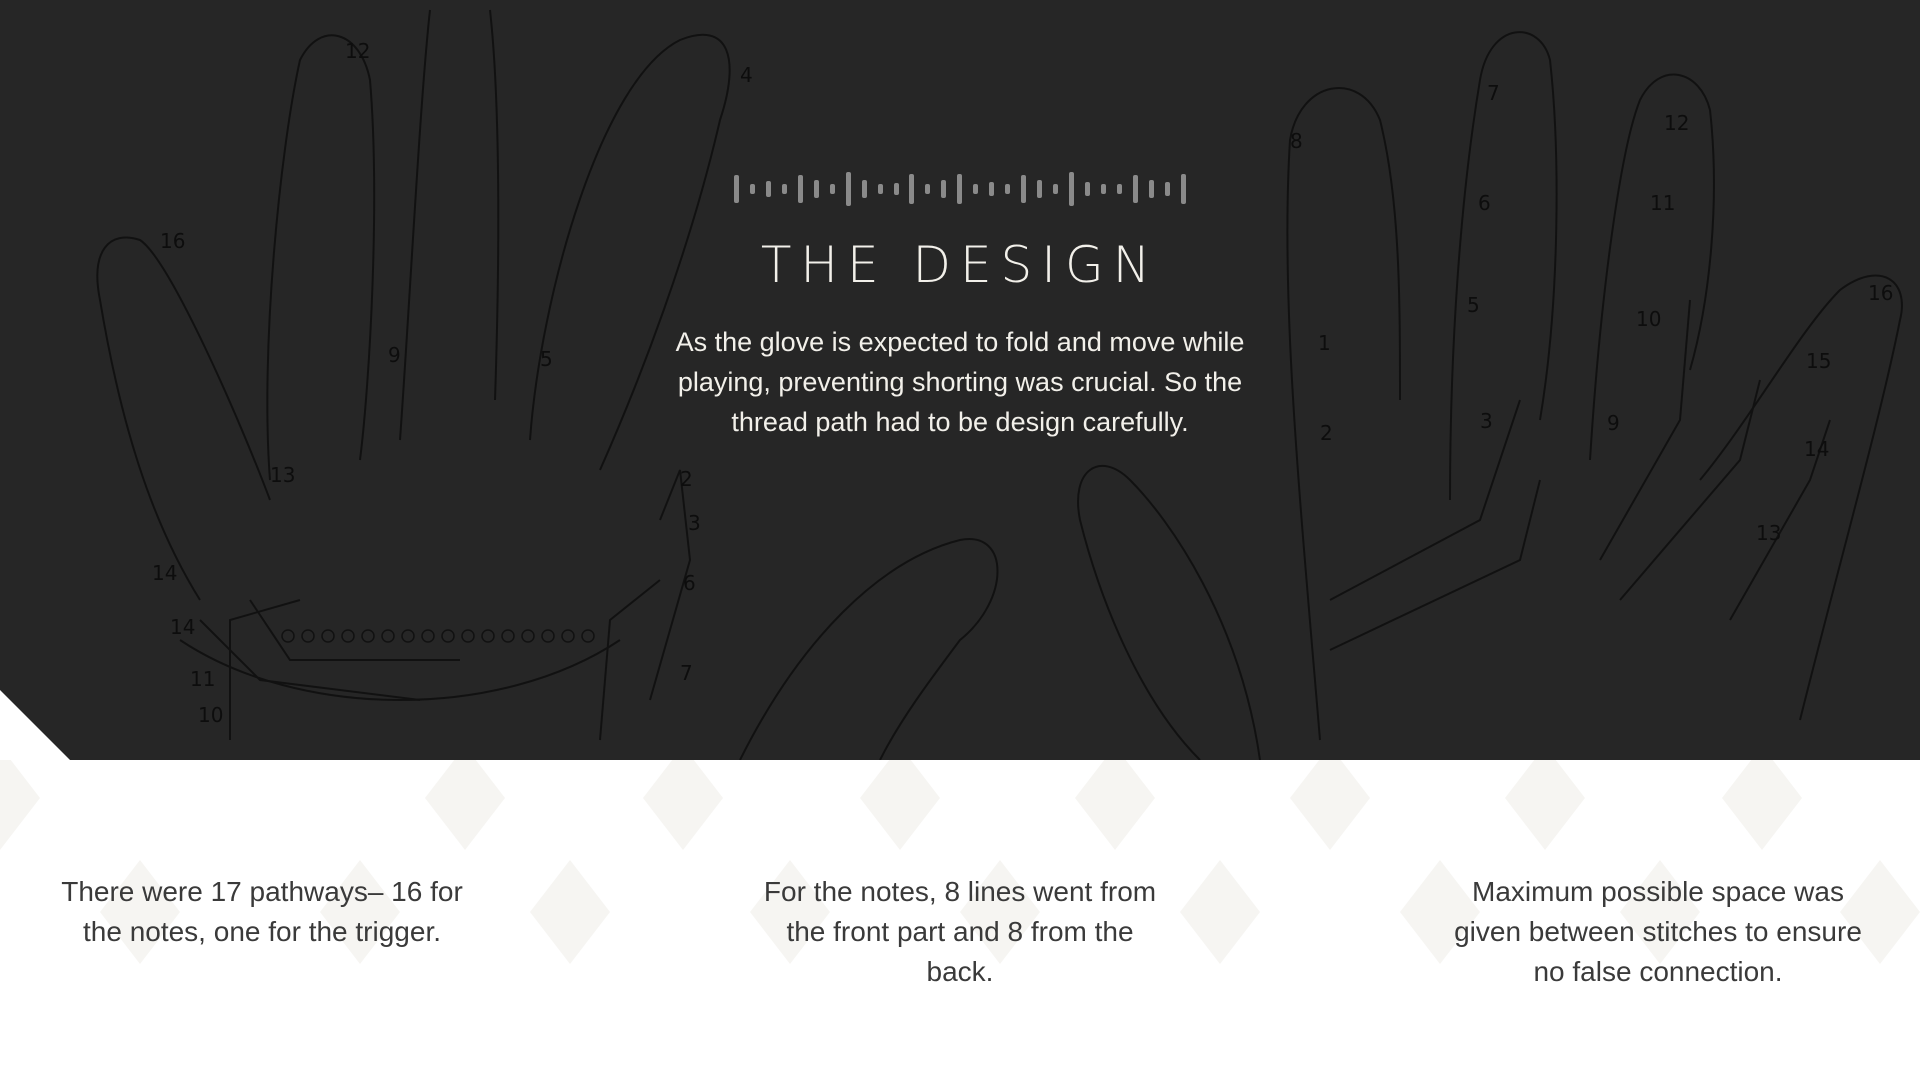 The height and width of the screenshot is (1080, 1920). I want to click on sketch-number-label: 15, so click(1818, 361).